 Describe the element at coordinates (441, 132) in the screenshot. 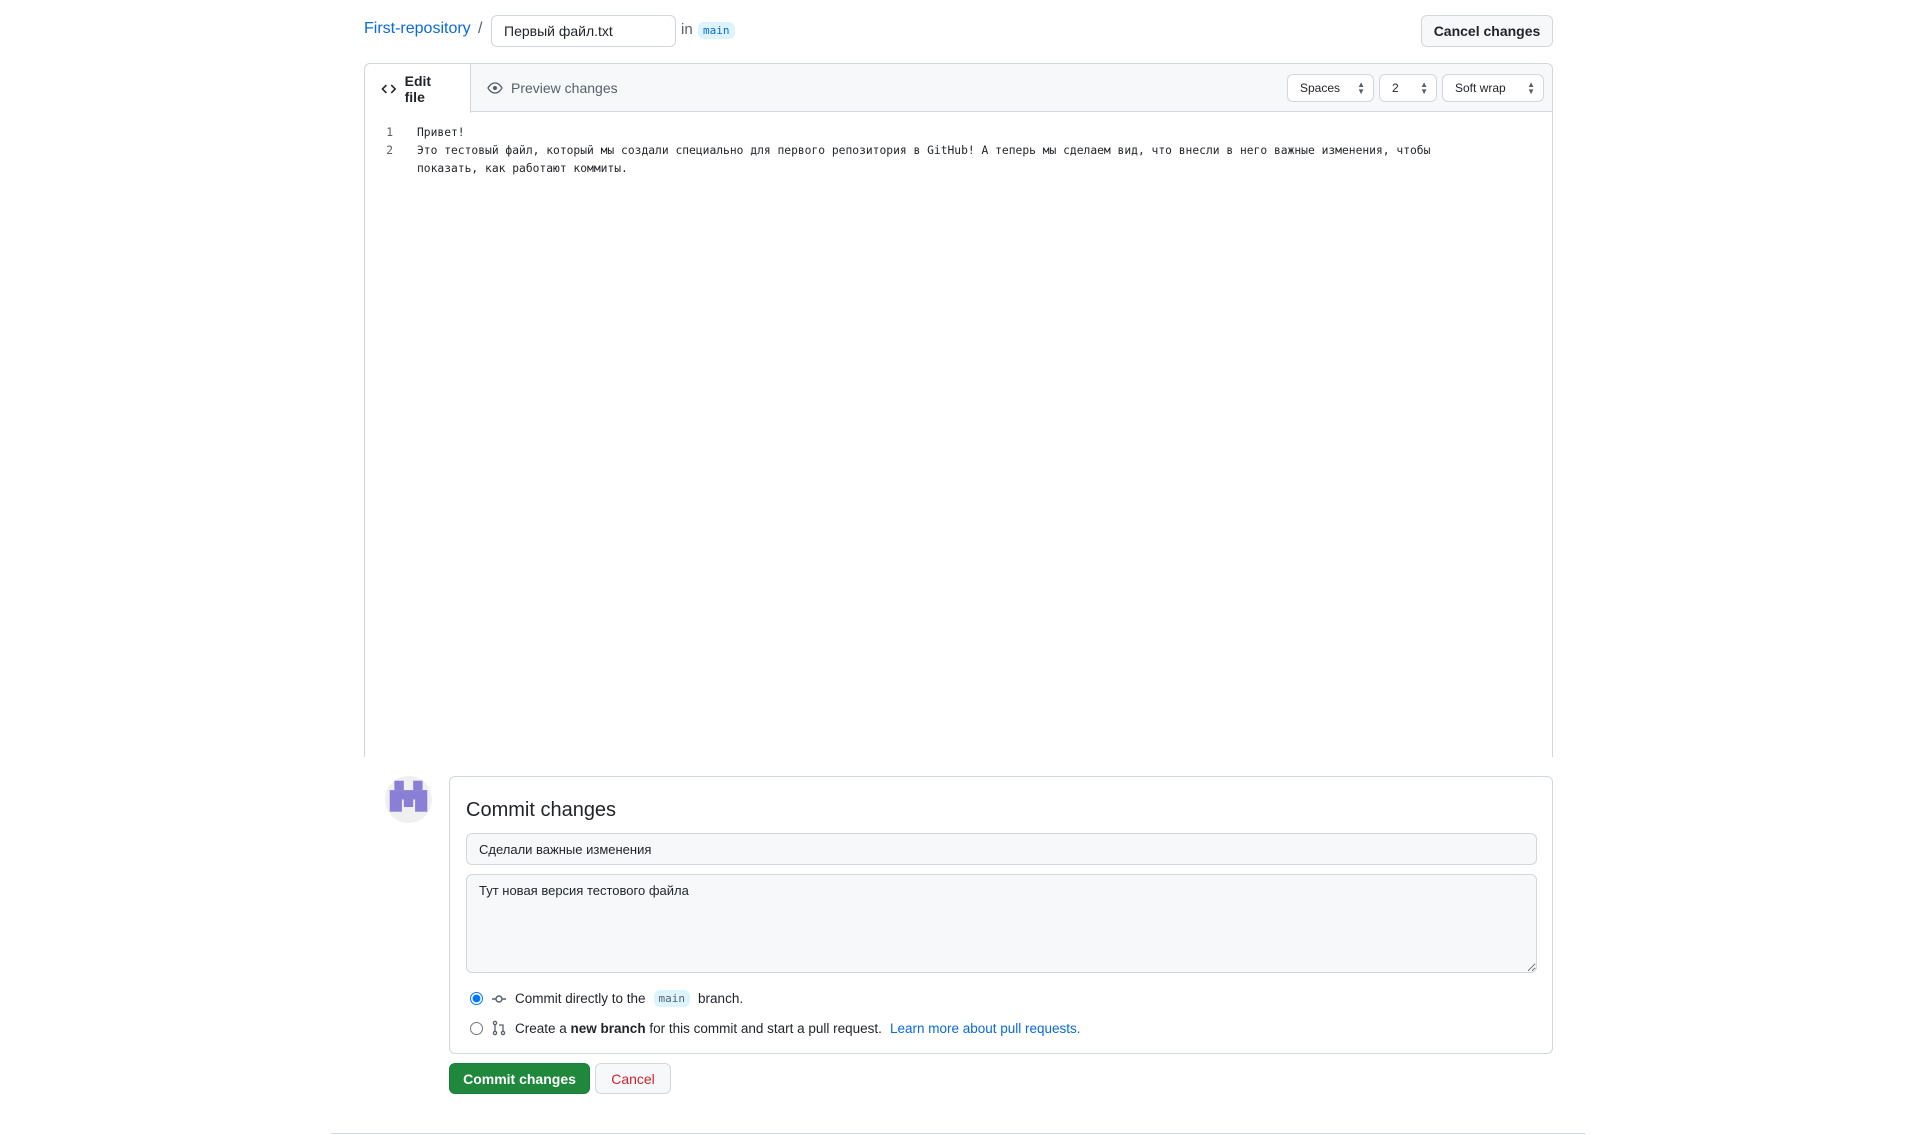

I see `line-text: Привет!` at that location.